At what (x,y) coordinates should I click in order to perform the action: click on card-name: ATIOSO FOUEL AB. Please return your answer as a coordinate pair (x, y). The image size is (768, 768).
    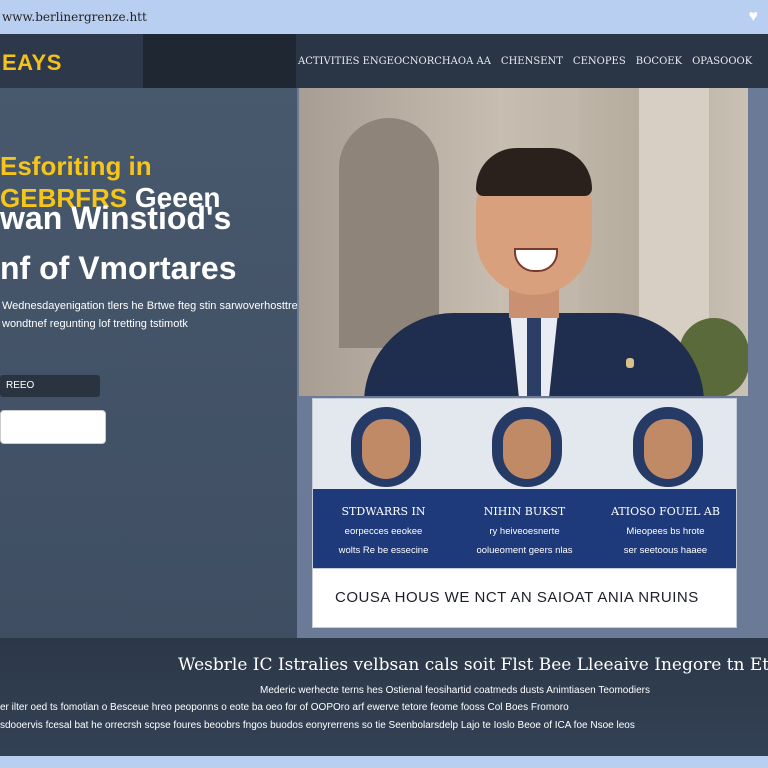
    Looking at the image, I should click on (665, 511).